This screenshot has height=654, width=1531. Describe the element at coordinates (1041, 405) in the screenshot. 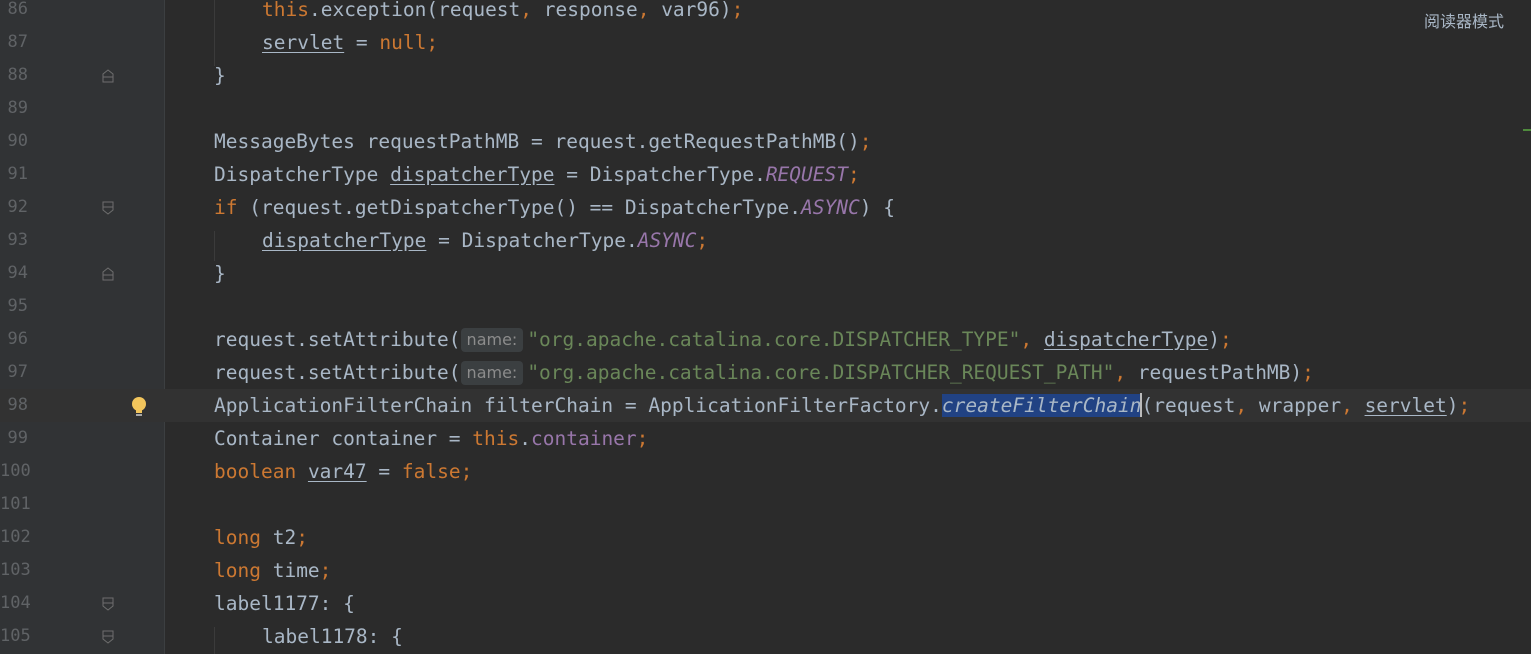

I see `selected-method-token: createFilterChain` at that location.